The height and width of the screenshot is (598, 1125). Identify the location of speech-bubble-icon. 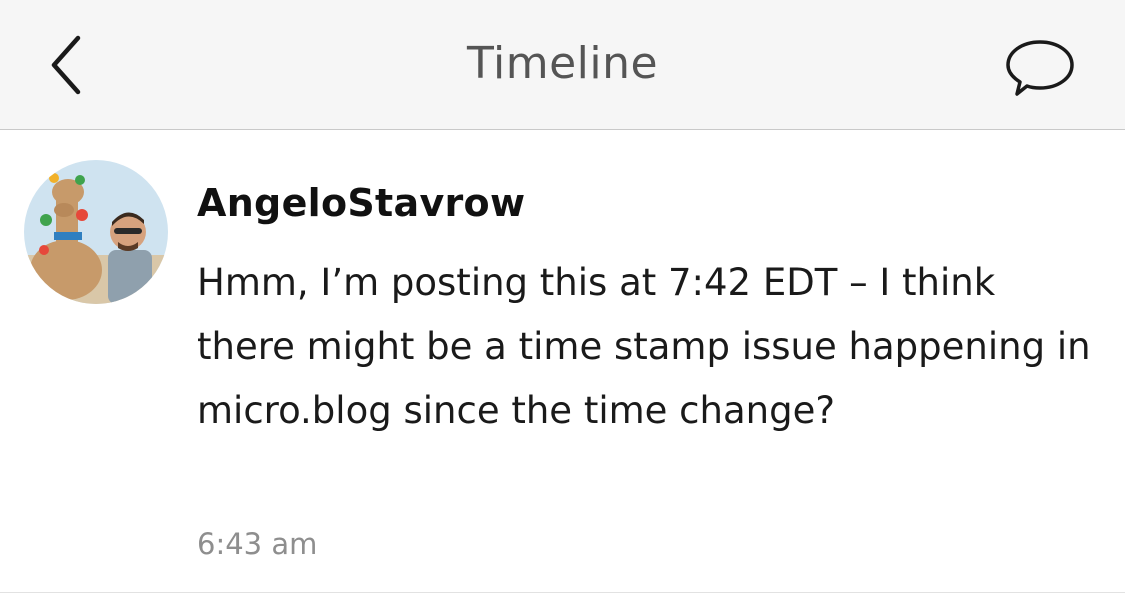
(1040, 68).